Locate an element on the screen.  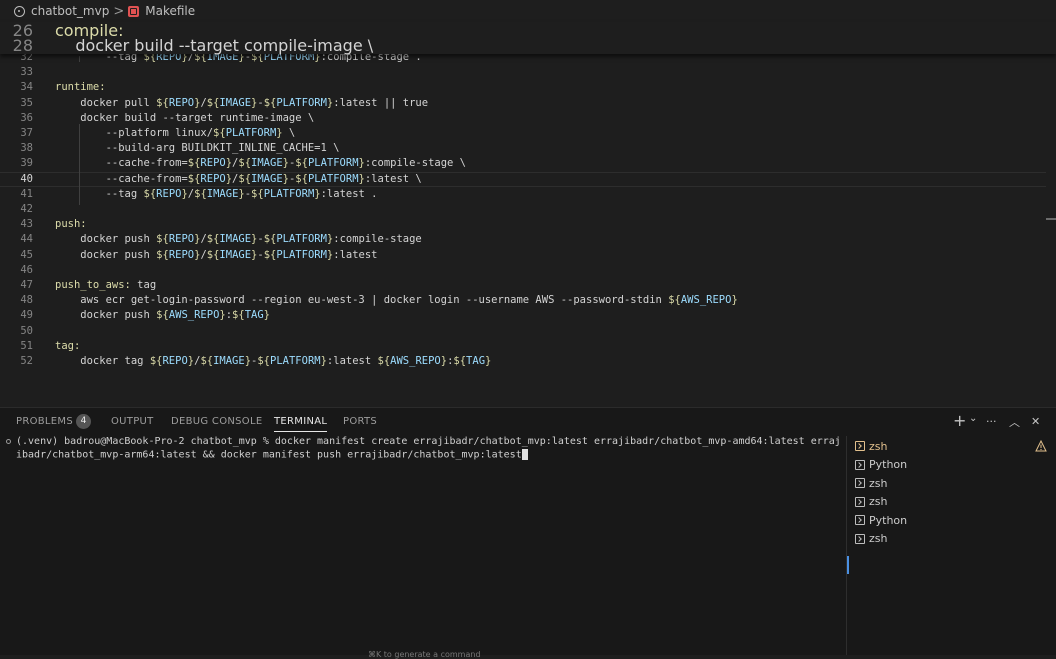
code-line: 36 docker build --target runtime-image \ is located at coordinates (523, 118).